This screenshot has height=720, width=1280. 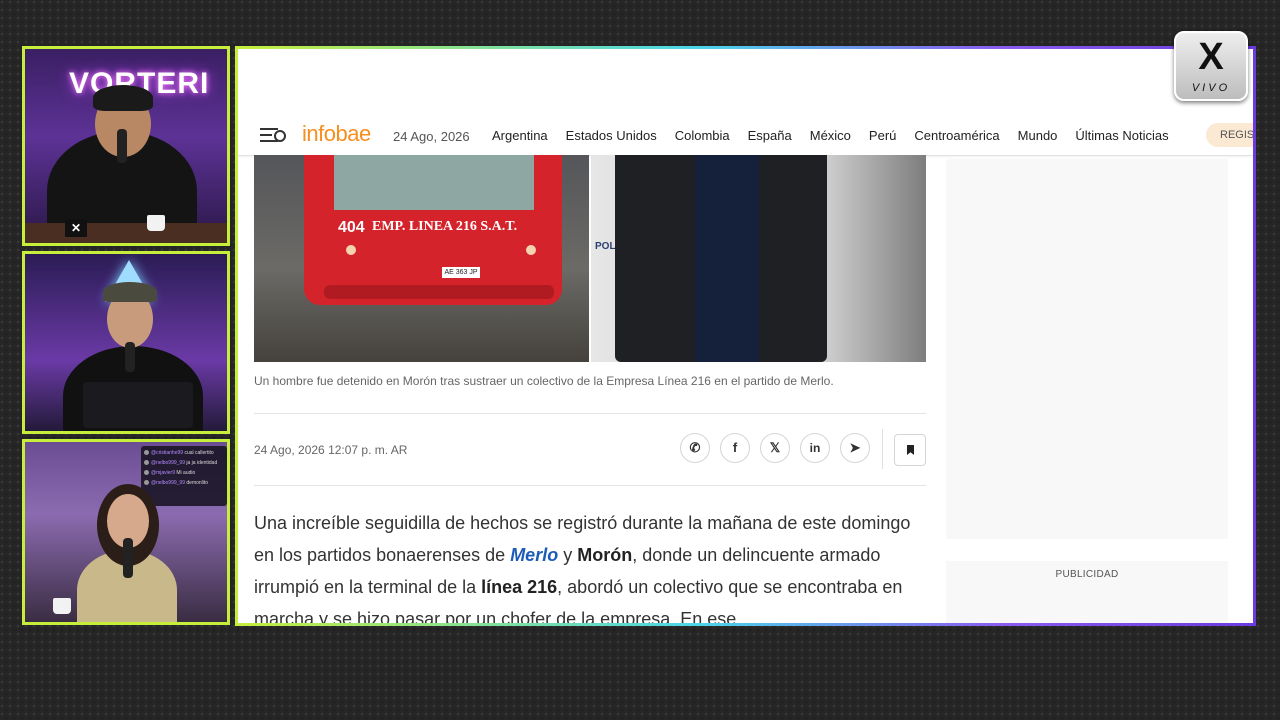 I want to click on nav-link-mundo: Mundo, so click(x=1038, y=135).